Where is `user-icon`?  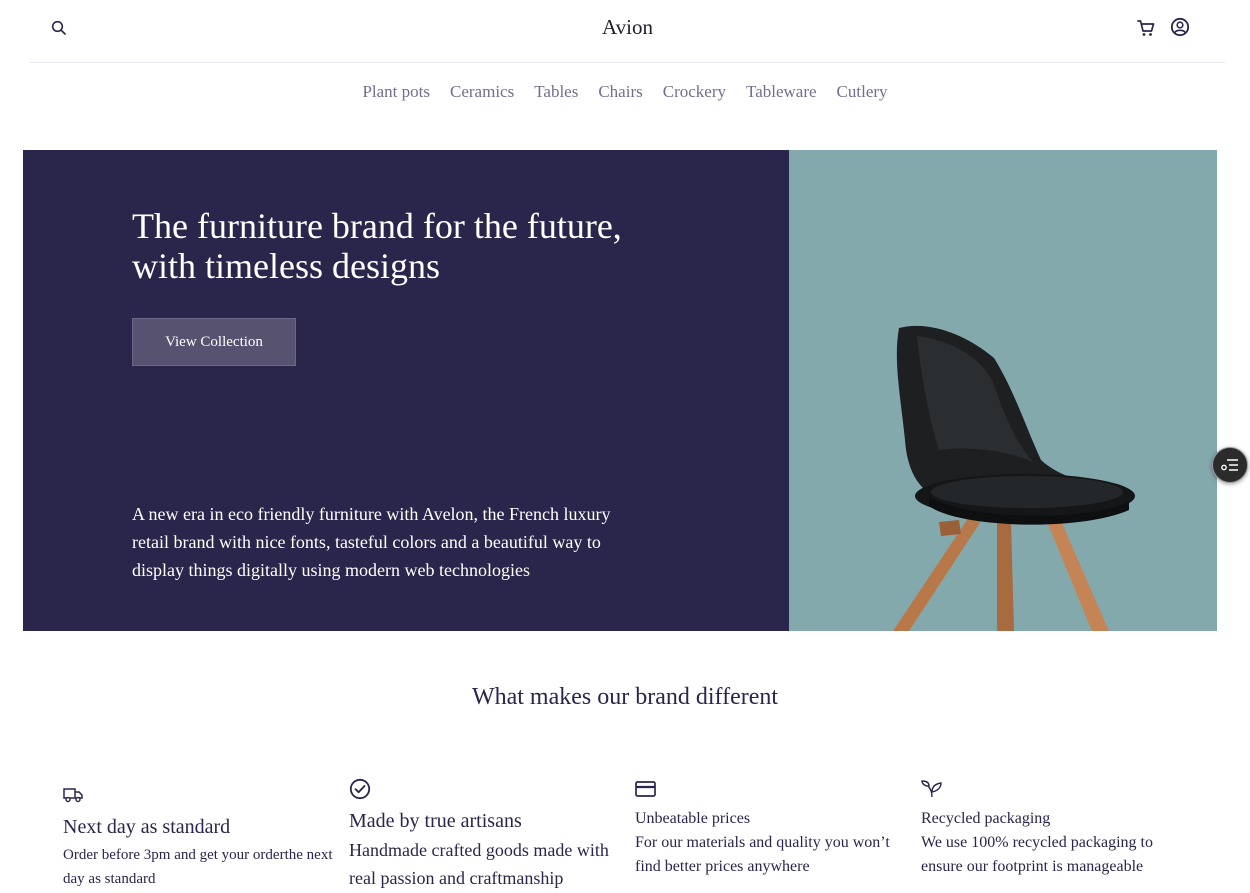 user-icon is located at coordinates (1180, 27).